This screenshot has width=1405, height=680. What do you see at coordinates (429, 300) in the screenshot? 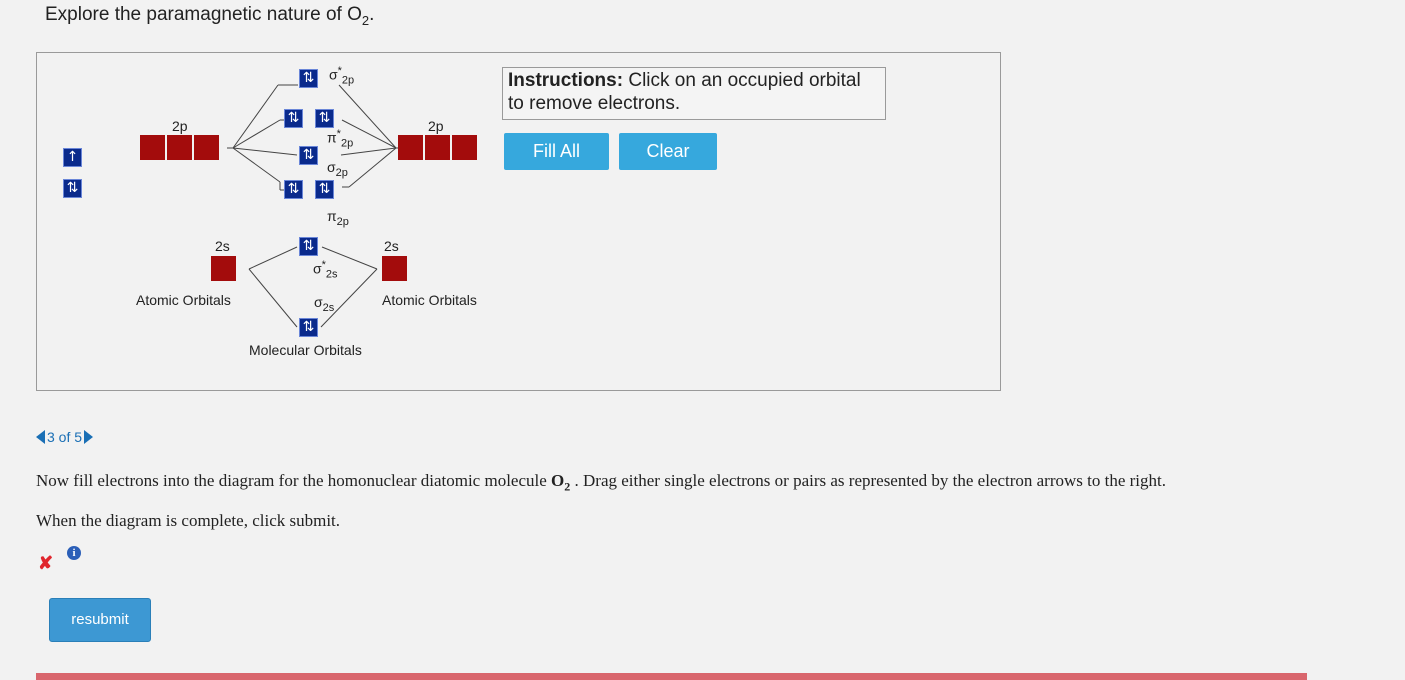
I see `atomic-orbitals-right-label: Atomic Orbitals` at bounding box center [429, 300].